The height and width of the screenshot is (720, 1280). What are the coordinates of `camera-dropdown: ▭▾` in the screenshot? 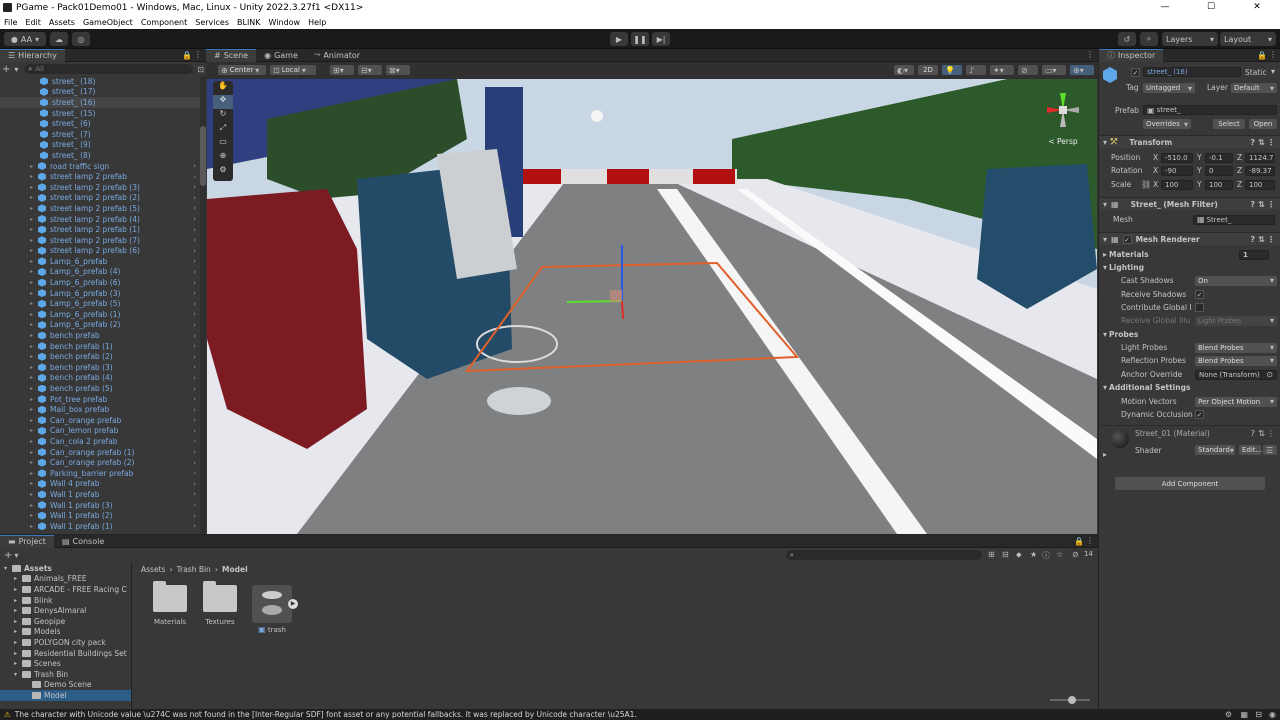 It's located at (1054, 70).